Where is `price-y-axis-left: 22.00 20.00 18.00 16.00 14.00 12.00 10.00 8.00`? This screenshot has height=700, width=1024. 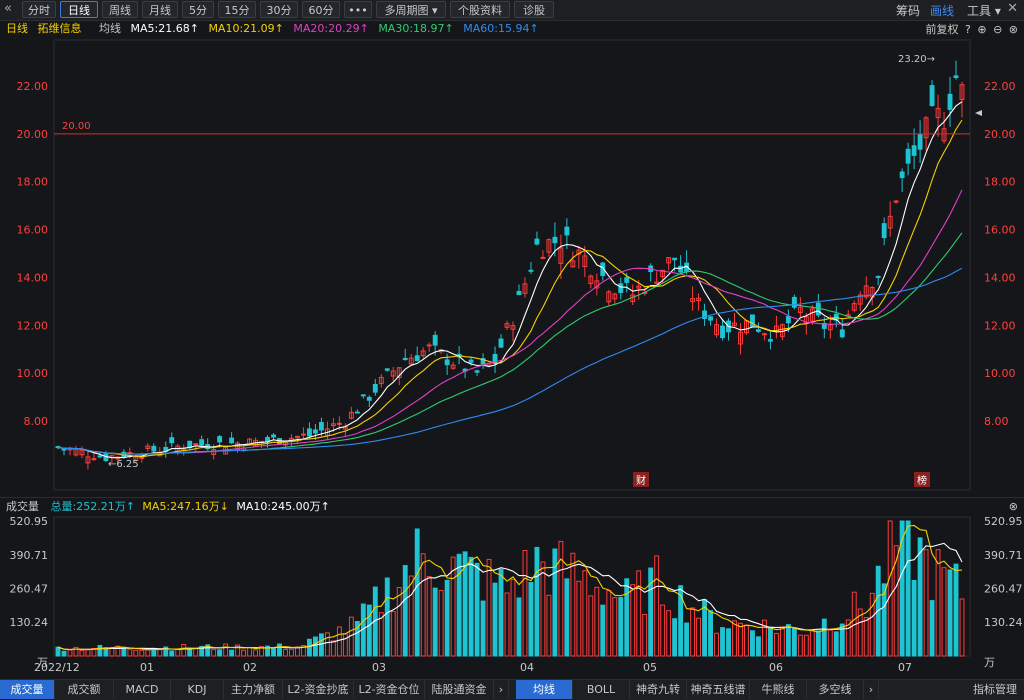 price-y-axis-left: 22.00 20.00 18.00 16.00 14.00 12.00 10.00 8.00 is located at coordinates (33, 254).